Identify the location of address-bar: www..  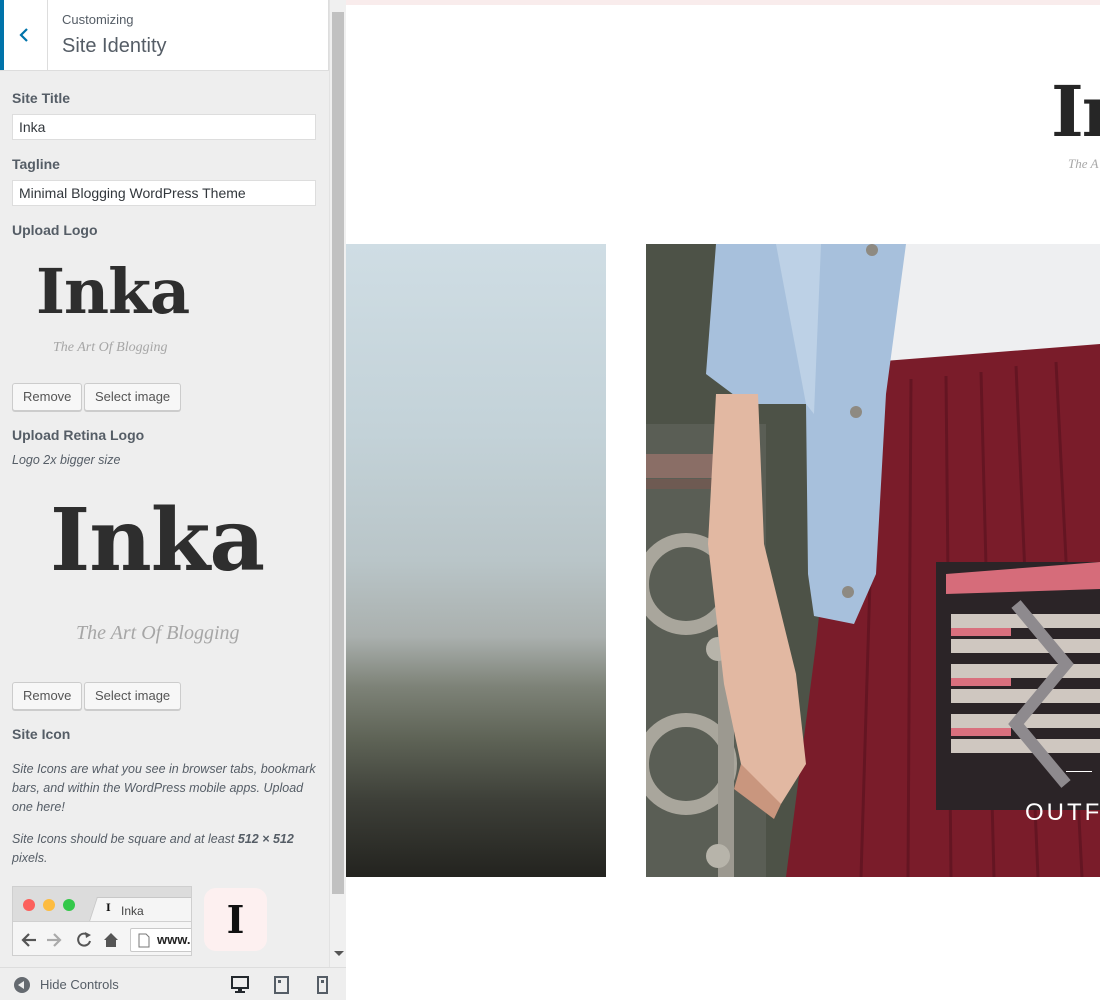
(160, 940).